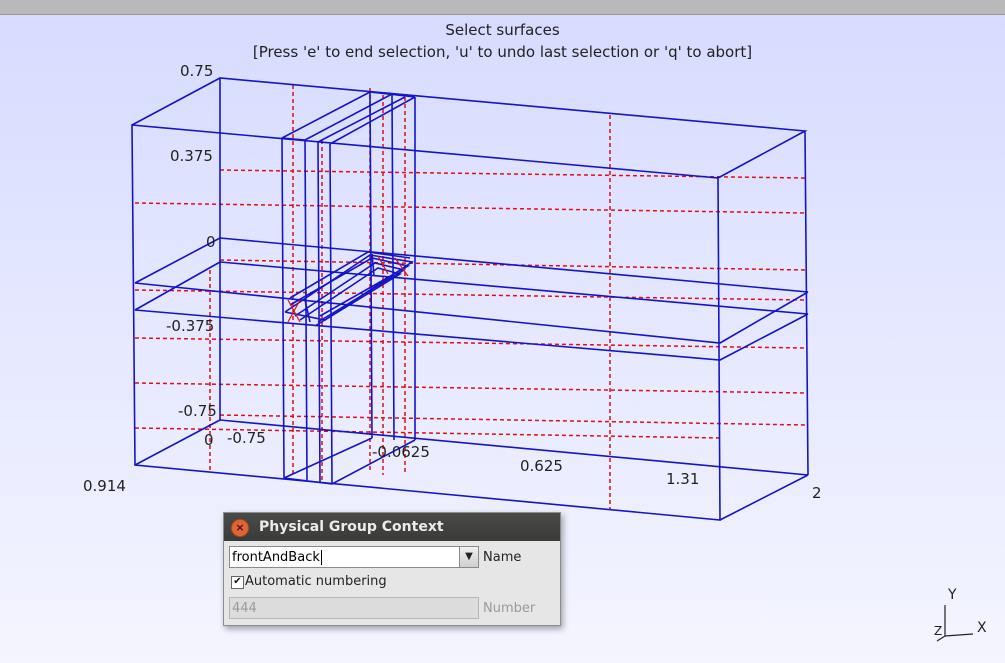 The height and width of the screenshot is (663, 1005). Describe the element at coordinates (401, 452) in the screenshot. I see `tick-x-neg-0-0625: -0.0625` at that location.